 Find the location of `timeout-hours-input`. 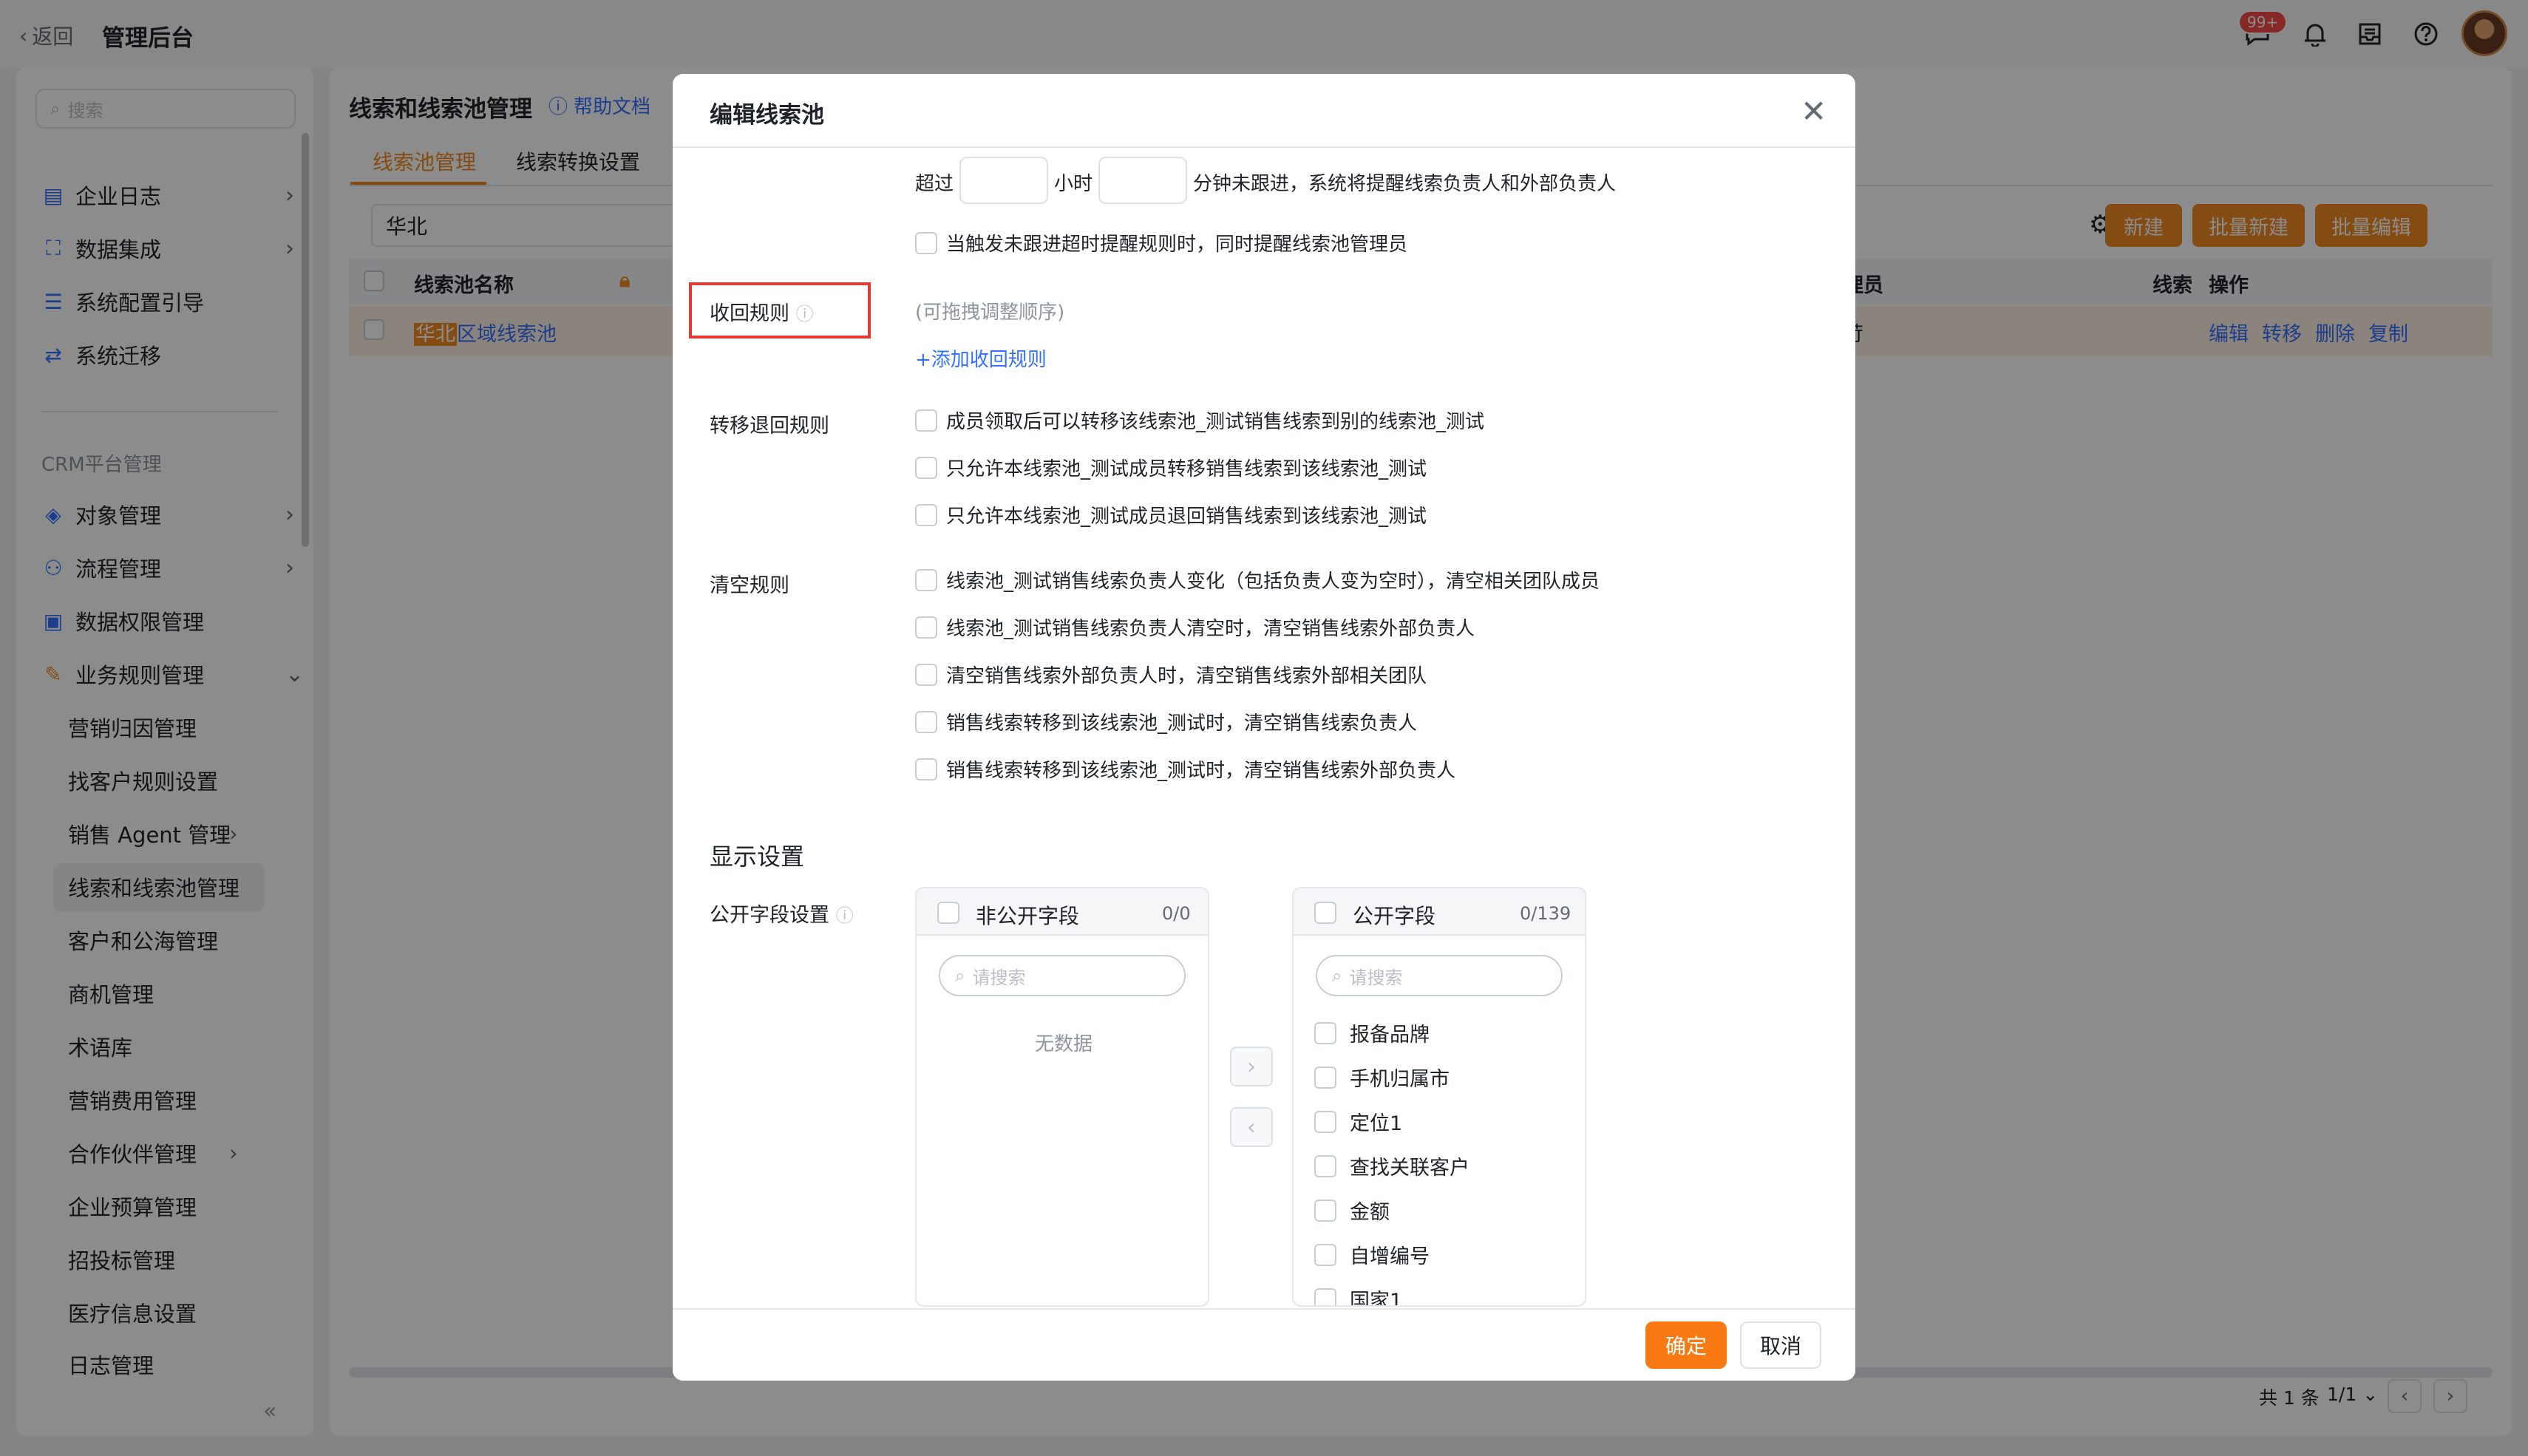

timeout-hours-input is located at coordinates (1004, 180).